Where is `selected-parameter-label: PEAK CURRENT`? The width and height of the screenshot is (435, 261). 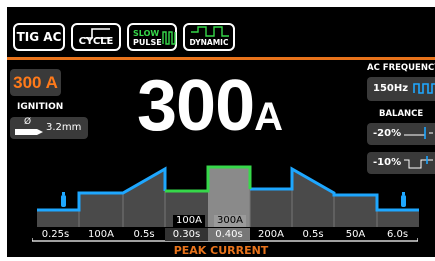 selected-parameter-label: PEAK CURRENT is located at coordinates (221, 250).